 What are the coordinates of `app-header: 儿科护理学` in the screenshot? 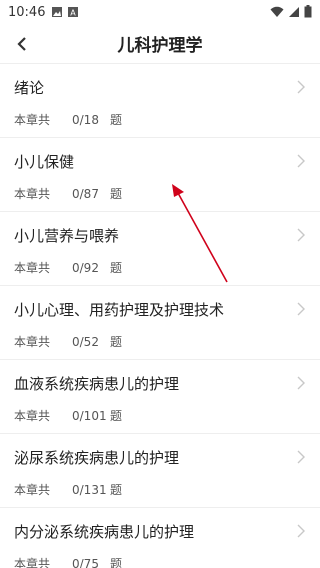 It's located at (160, 44).